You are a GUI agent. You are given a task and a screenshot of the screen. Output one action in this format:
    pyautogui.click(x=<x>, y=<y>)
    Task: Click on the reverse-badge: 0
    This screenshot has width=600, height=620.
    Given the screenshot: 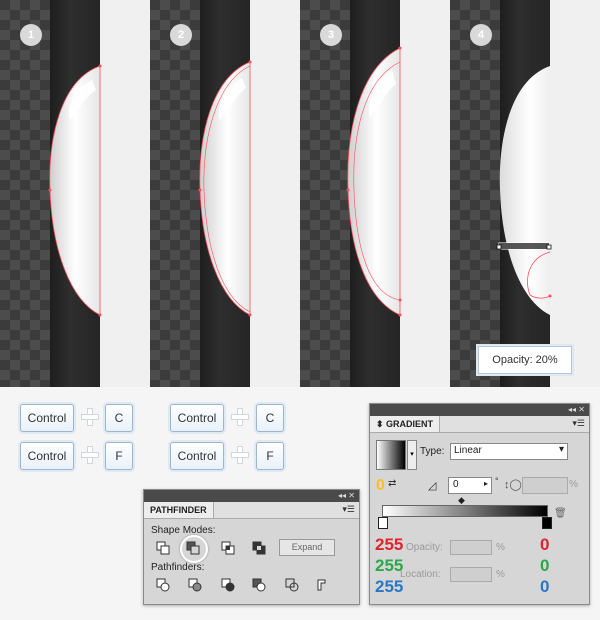 What is the action you would take?
    pyautogui.click(x=380, y=485)
    